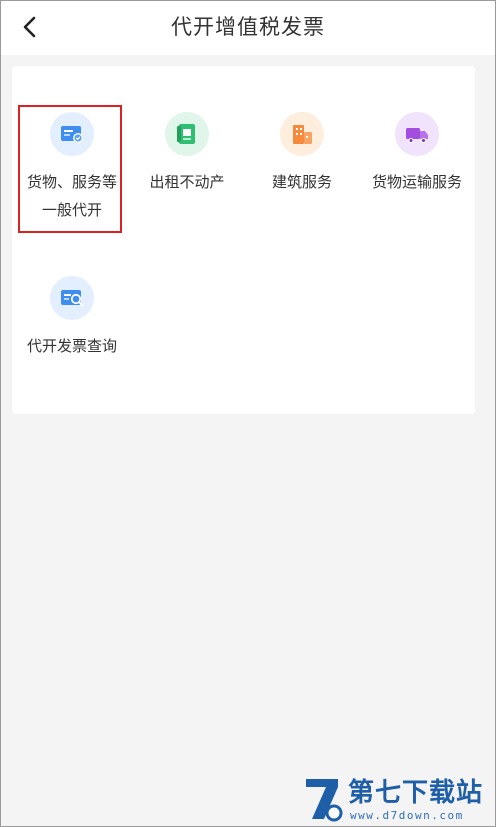  What do you see at coordinates (187, 182) in the screenshot?
I see `service-label: 出租不动产` at bounding box center [187, 182].